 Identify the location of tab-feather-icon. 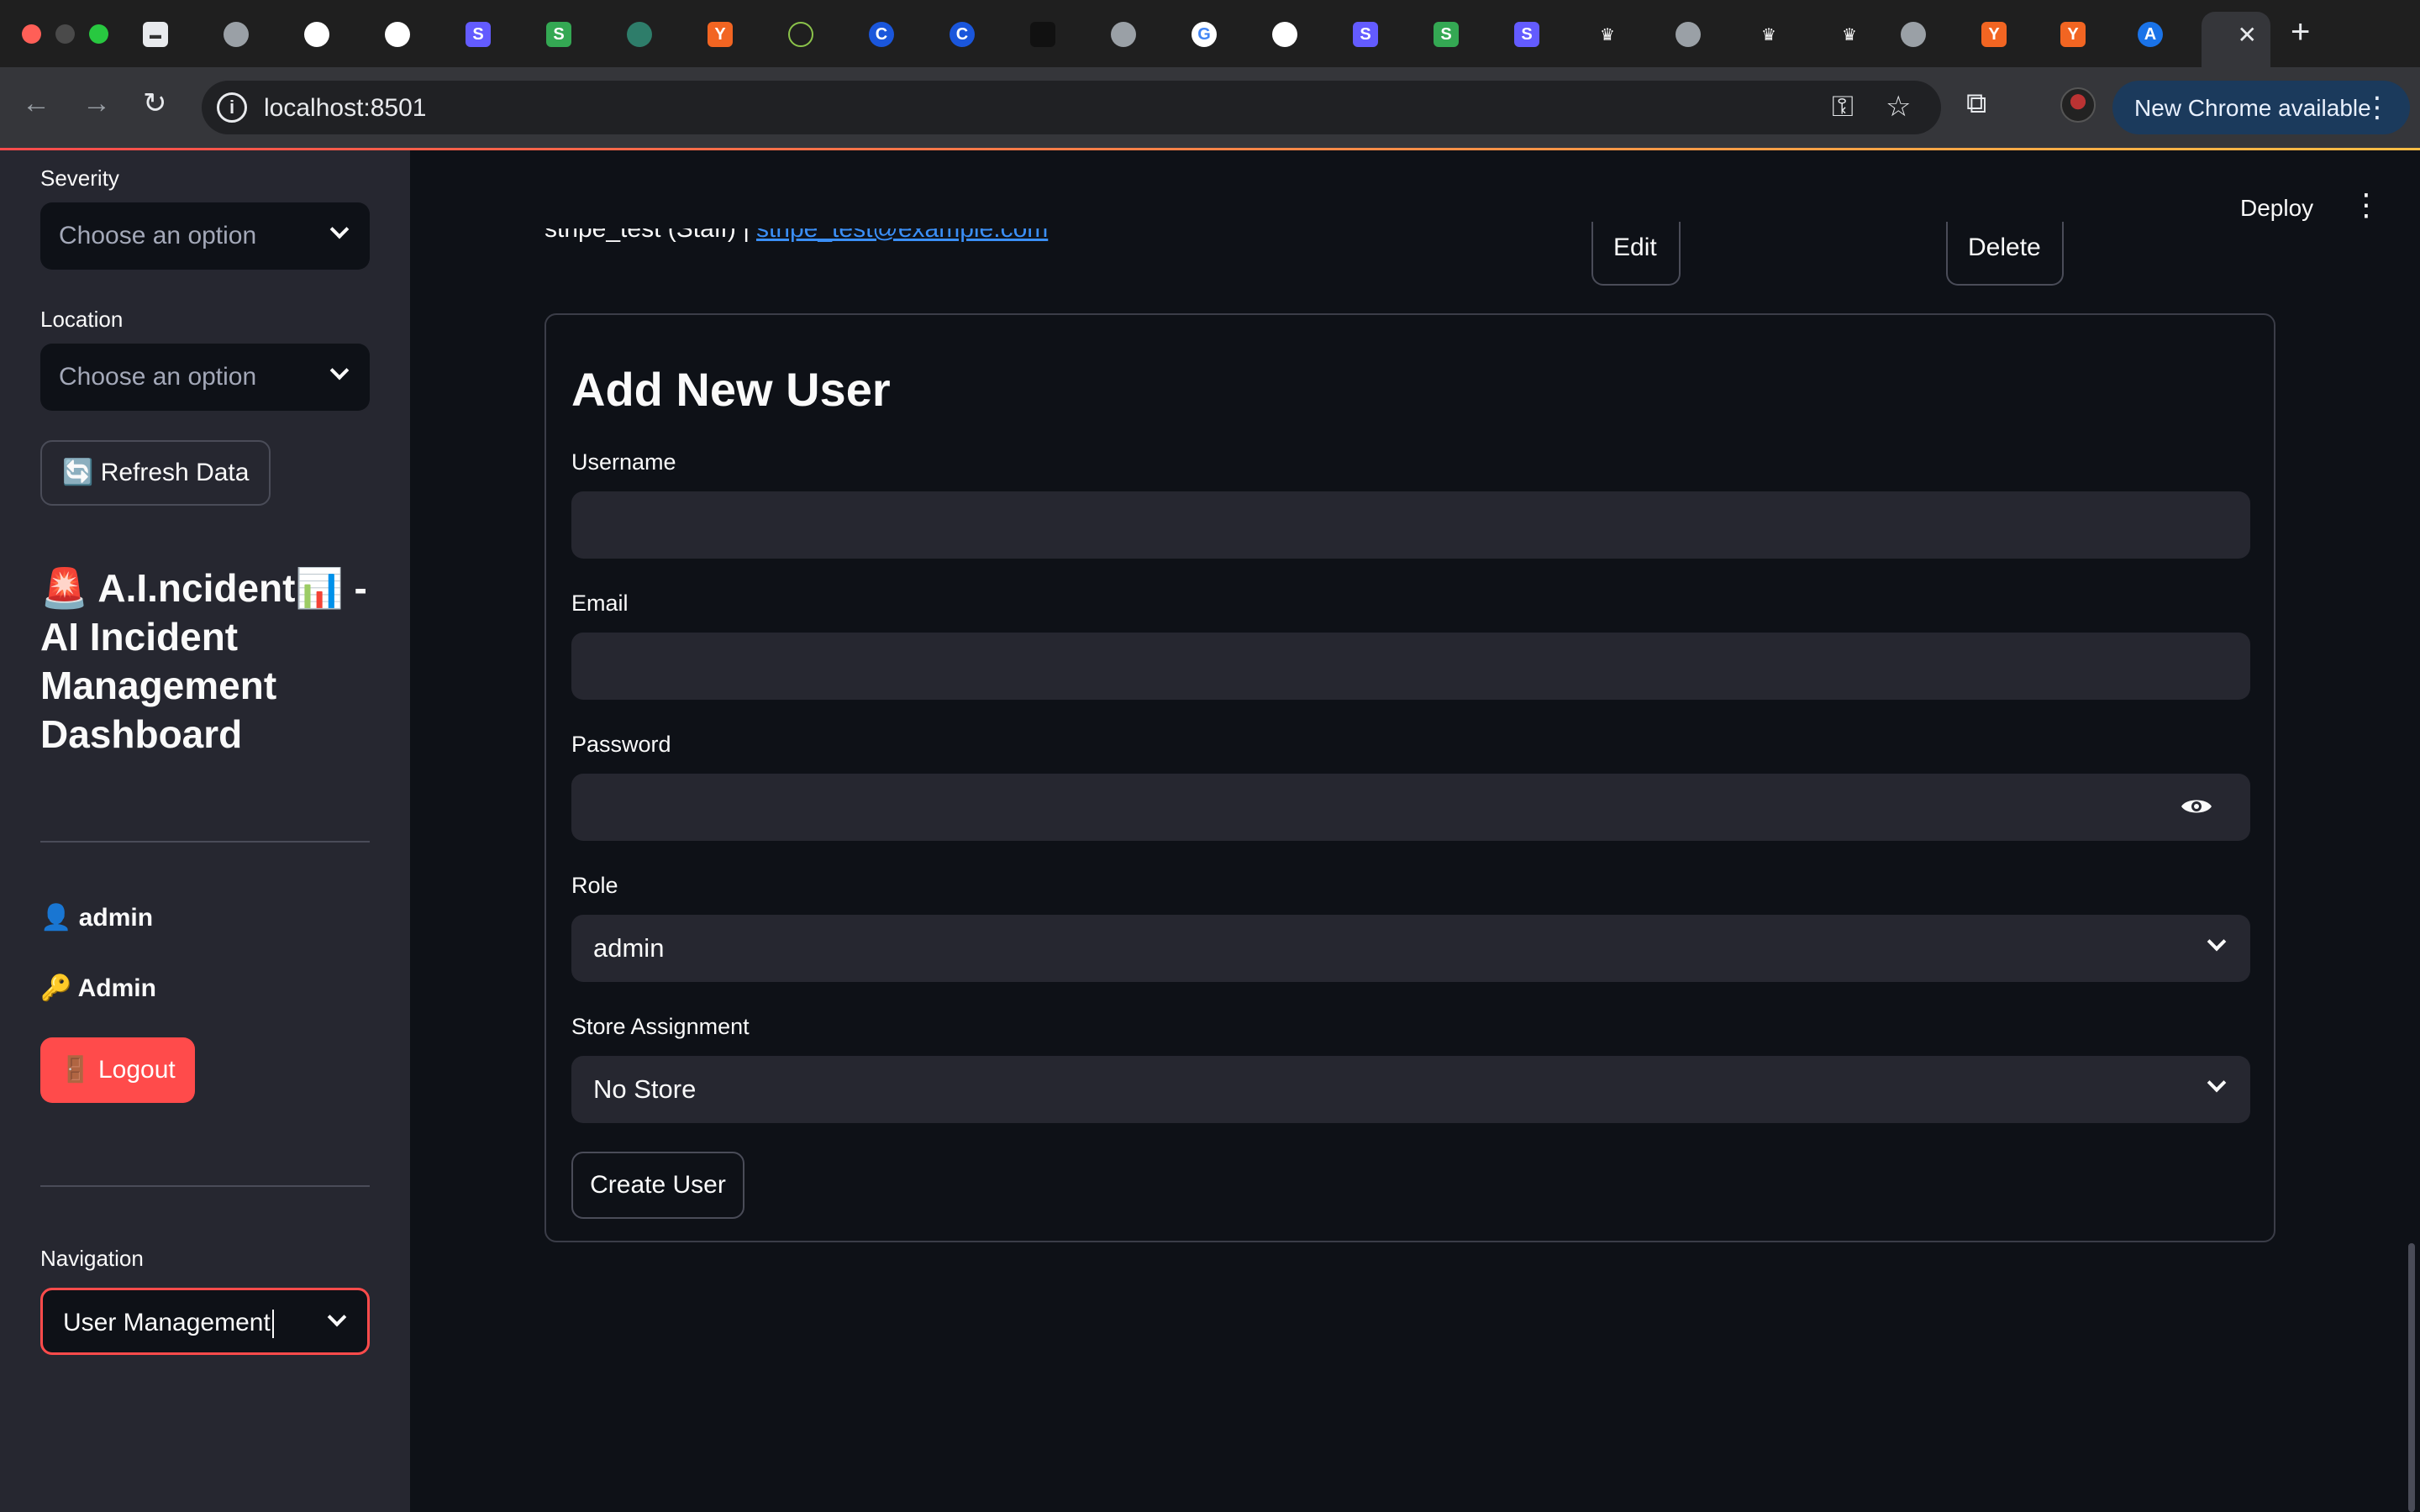
(639, 34).